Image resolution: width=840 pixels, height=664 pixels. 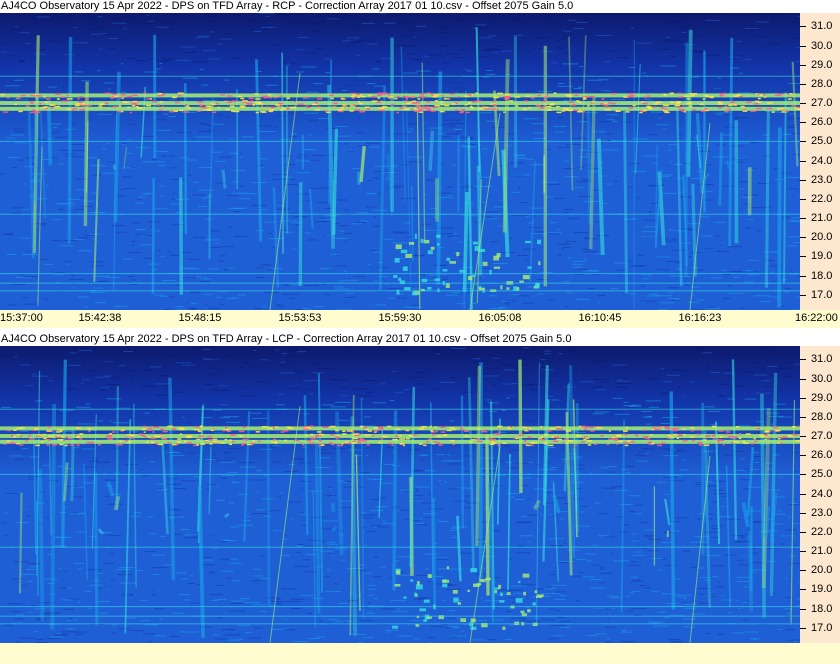 What do you see at coordinates (822, 141) in the screenshot?
I see `frequency-tick-label: 25.0` at bounding box center [822, 141].